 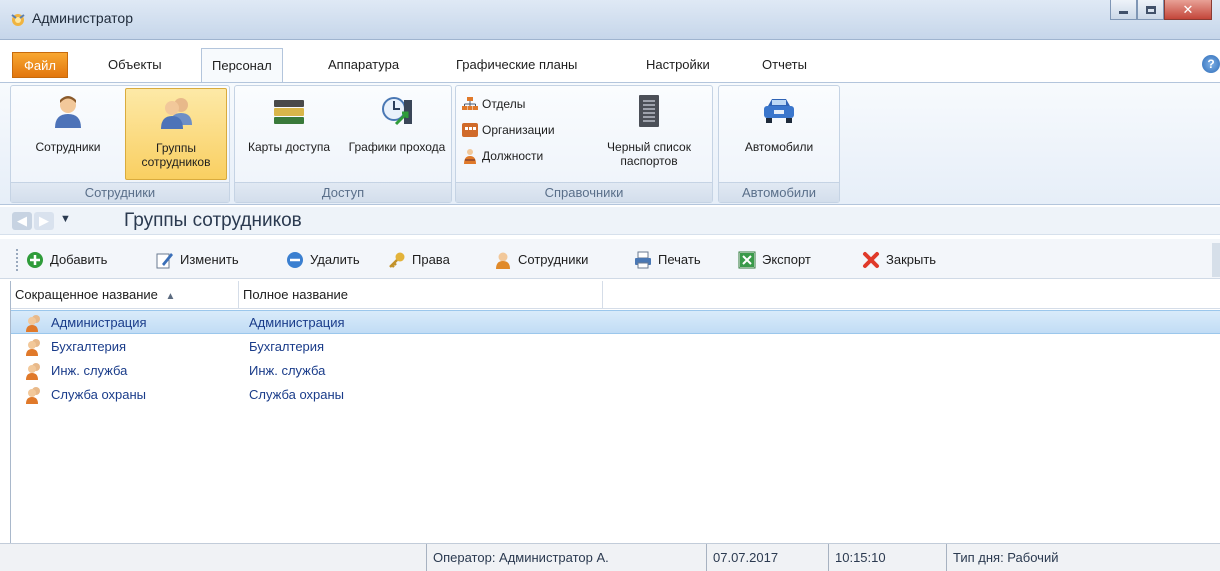 I want to click on excel-icon, so click(x=747, y=260).